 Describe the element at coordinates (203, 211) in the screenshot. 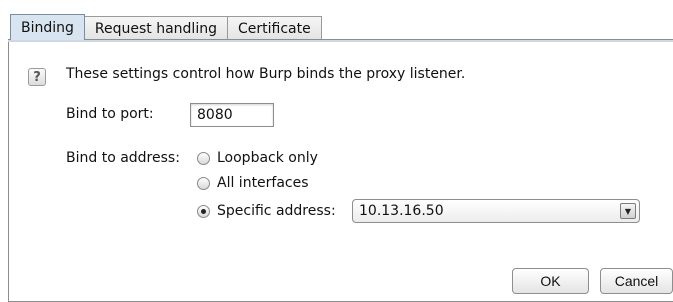

I see `radio-button-selected-icon` at that location.